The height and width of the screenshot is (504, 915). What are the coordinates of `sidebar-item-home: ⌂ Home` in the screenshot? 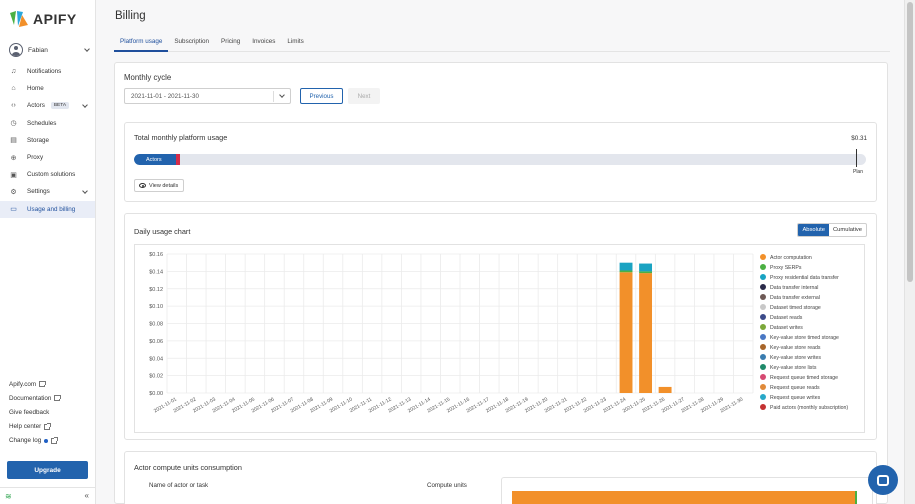 It's located at (47, 88).